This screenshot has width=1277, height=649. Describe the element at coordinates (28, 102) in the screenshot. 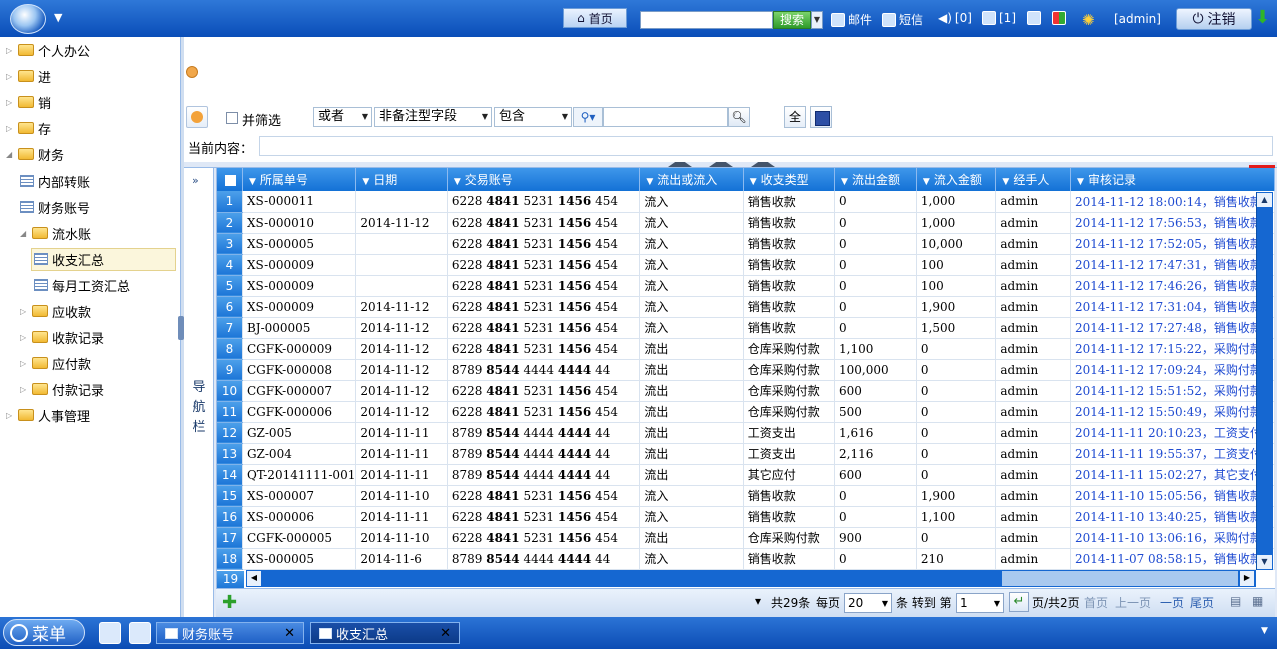

I see `tree-item-sales: ▷ 销` at that location.